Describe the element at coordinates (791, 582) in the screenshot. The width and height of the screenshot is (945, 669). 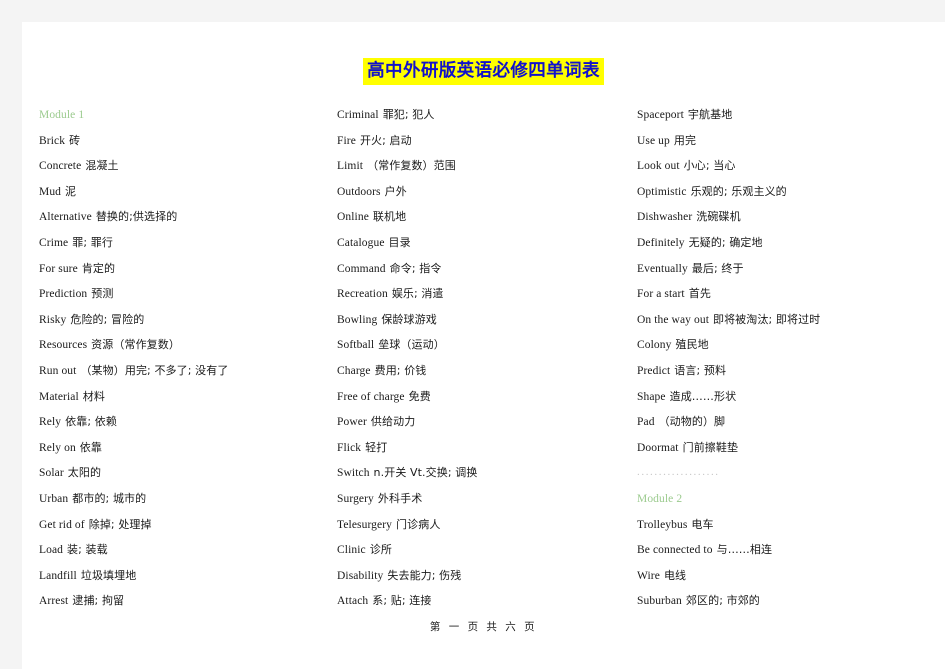
I see `word-entry: Wire 电线` at that location.